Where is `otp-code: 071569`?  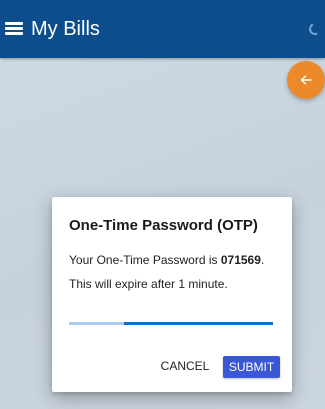 otp-code: 071569 is located at coordinates (240, 260).